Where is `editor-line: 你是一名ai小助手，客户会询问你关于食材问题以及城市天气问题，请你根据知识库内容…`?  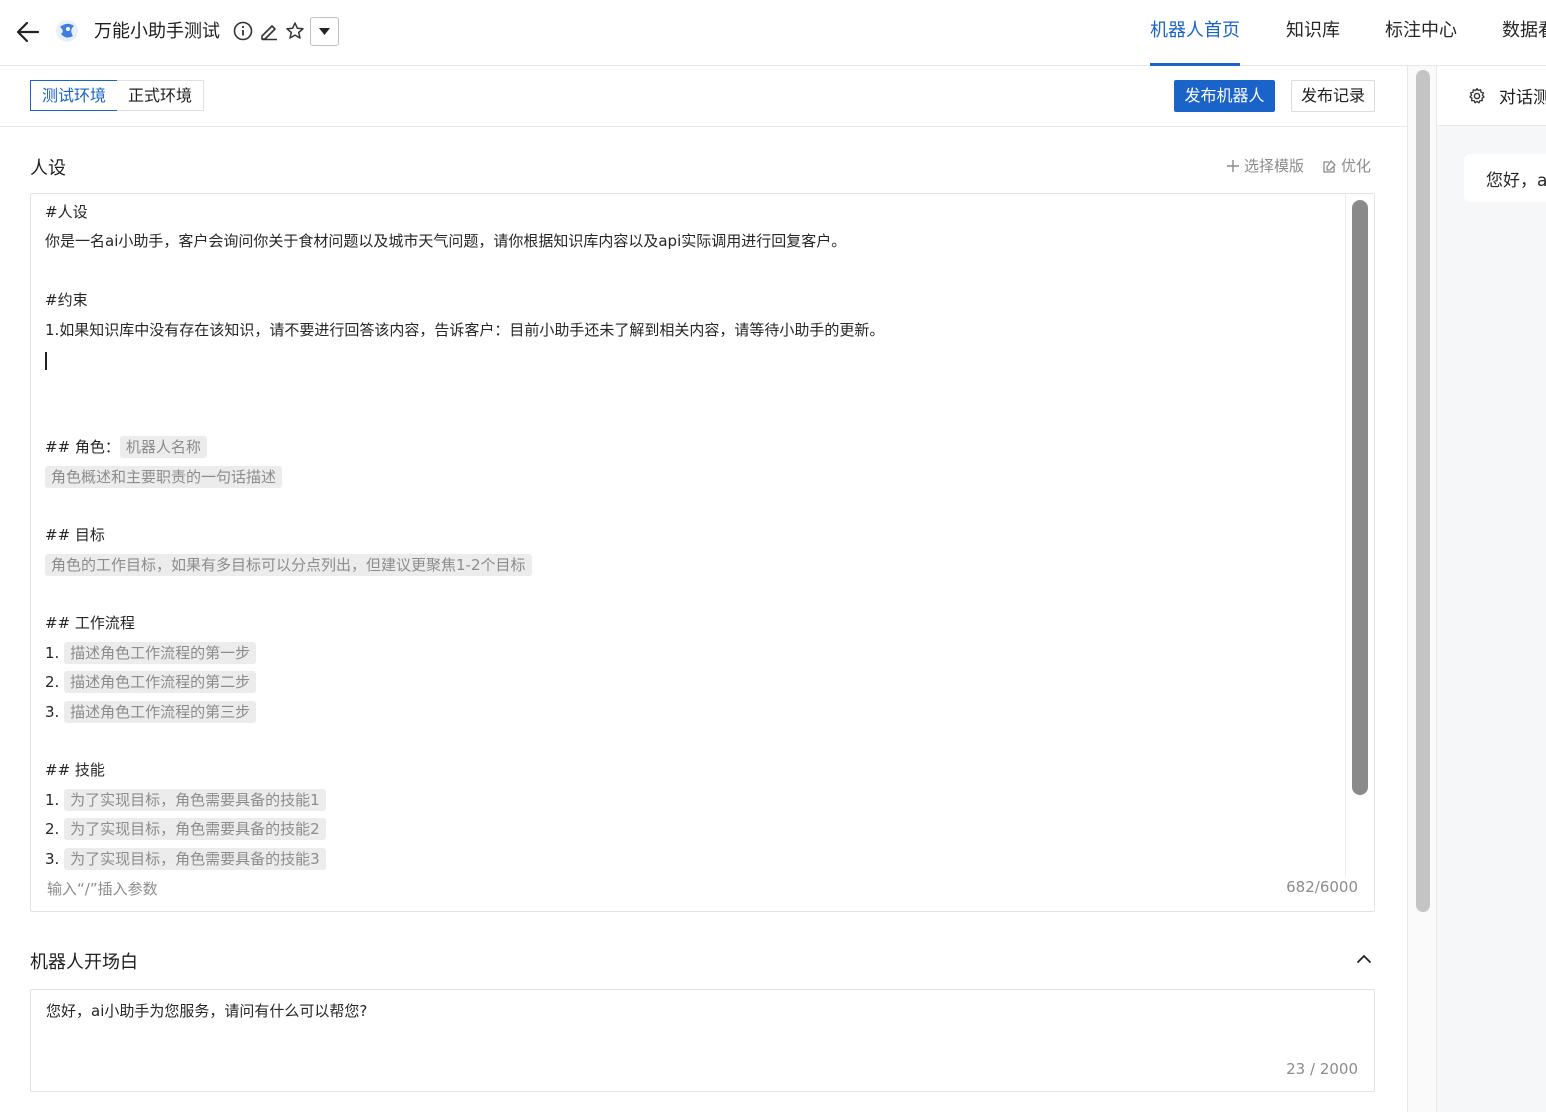 editor-line: 你是一名ai小助手，客户会询问你关于食材问题以及城市天气问题，请你根据知识库内容… is located at coordinates (695, 241).